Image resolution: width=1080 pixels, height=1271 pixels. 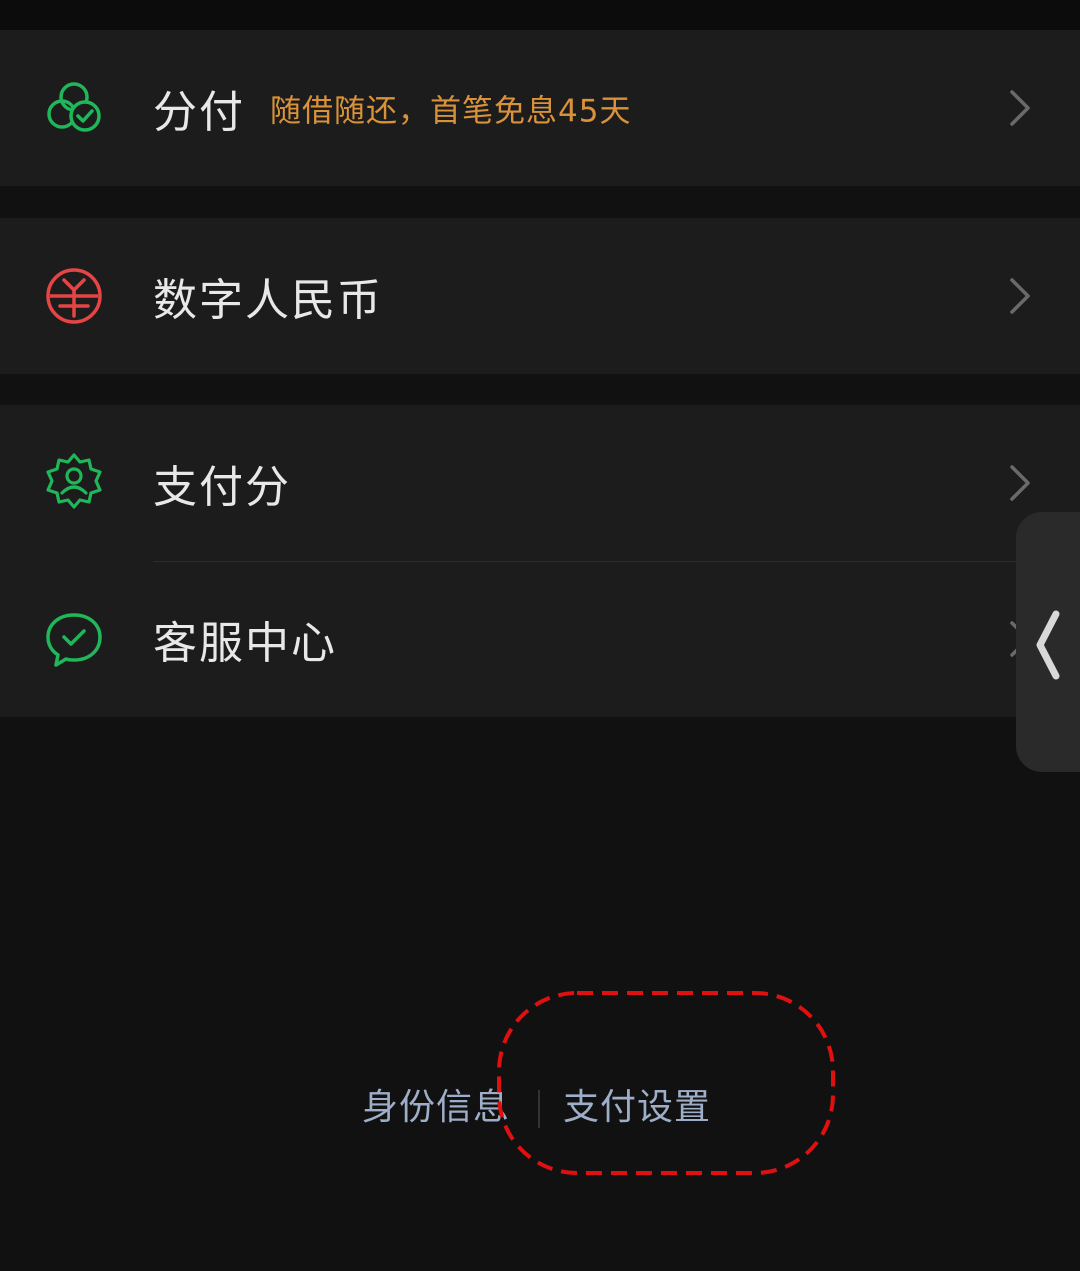 What do you see at coordinates (74, 296) in the screenshot?
I see `digital-rmb-icon` at bounding box center [74, 296].